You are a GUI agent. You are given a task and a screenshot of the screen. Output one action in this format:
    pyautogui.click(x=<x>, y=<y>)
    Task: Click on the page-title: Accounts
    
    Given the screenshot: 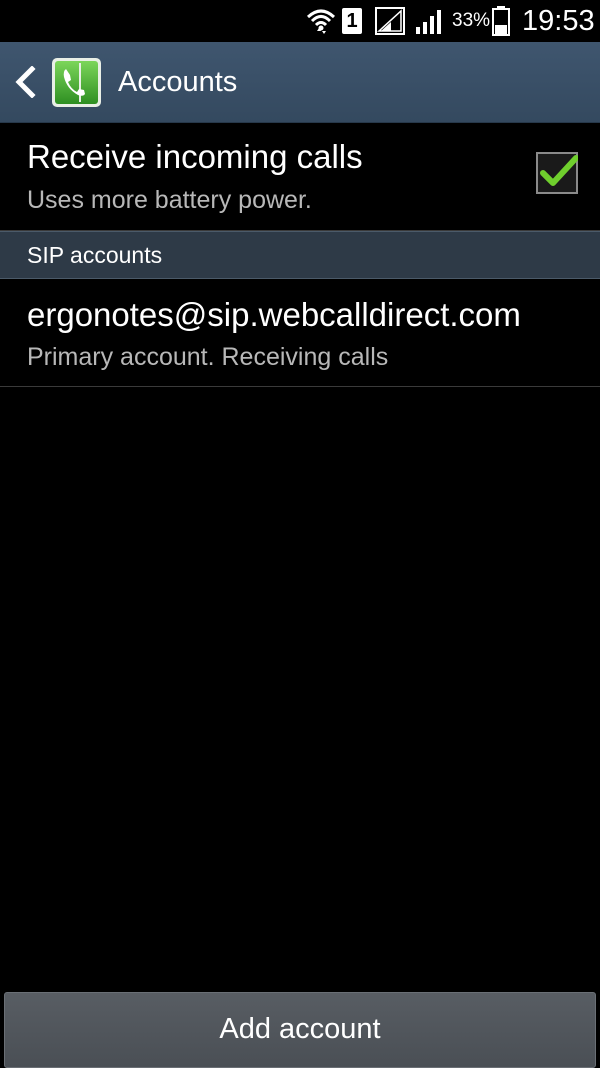 What is the action you would take?
    pyautogui.click(x=178, y=82)
    